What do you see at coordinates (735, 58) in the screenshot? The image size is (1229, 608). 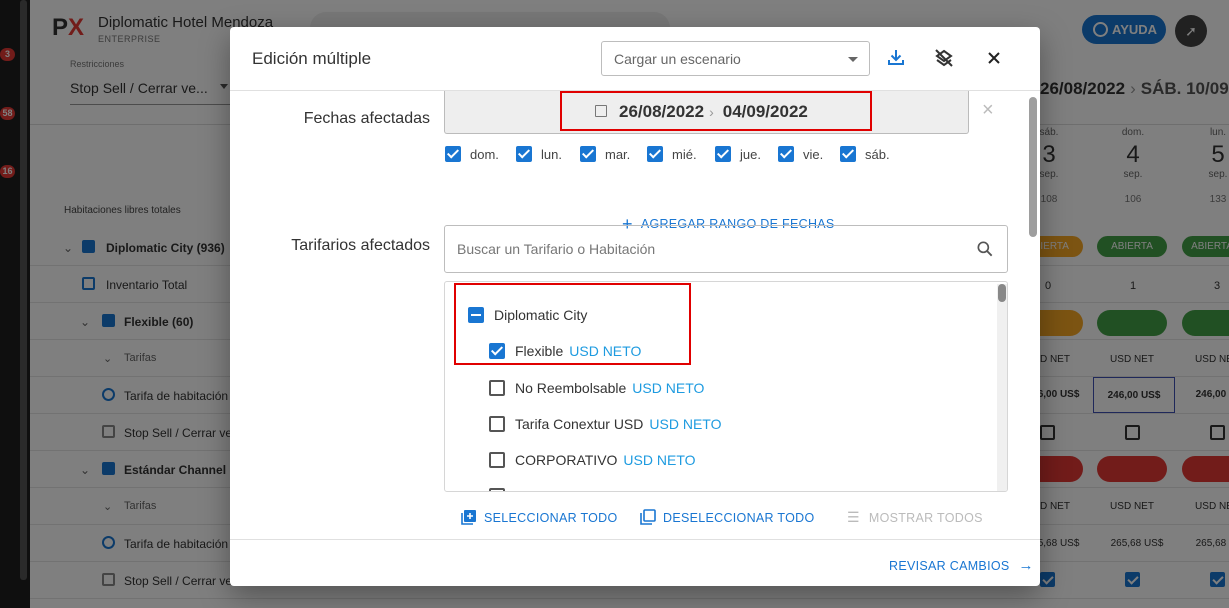 I see `scenario-select: Cargar un escenario` at bounding box center [735, 58].